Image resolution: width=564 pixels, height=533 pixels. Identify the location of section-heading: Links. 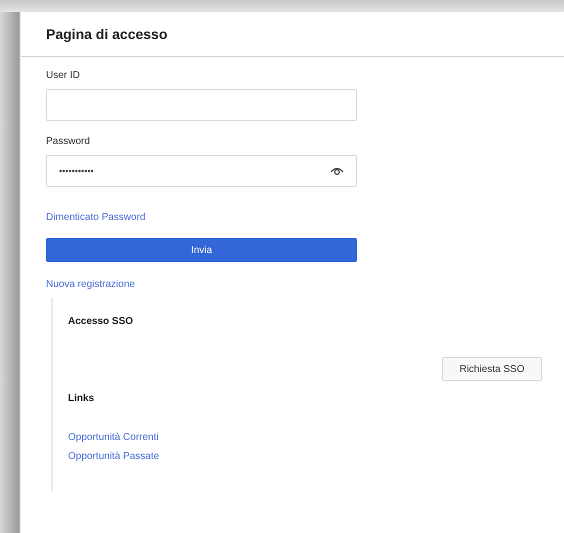
(81, 398).